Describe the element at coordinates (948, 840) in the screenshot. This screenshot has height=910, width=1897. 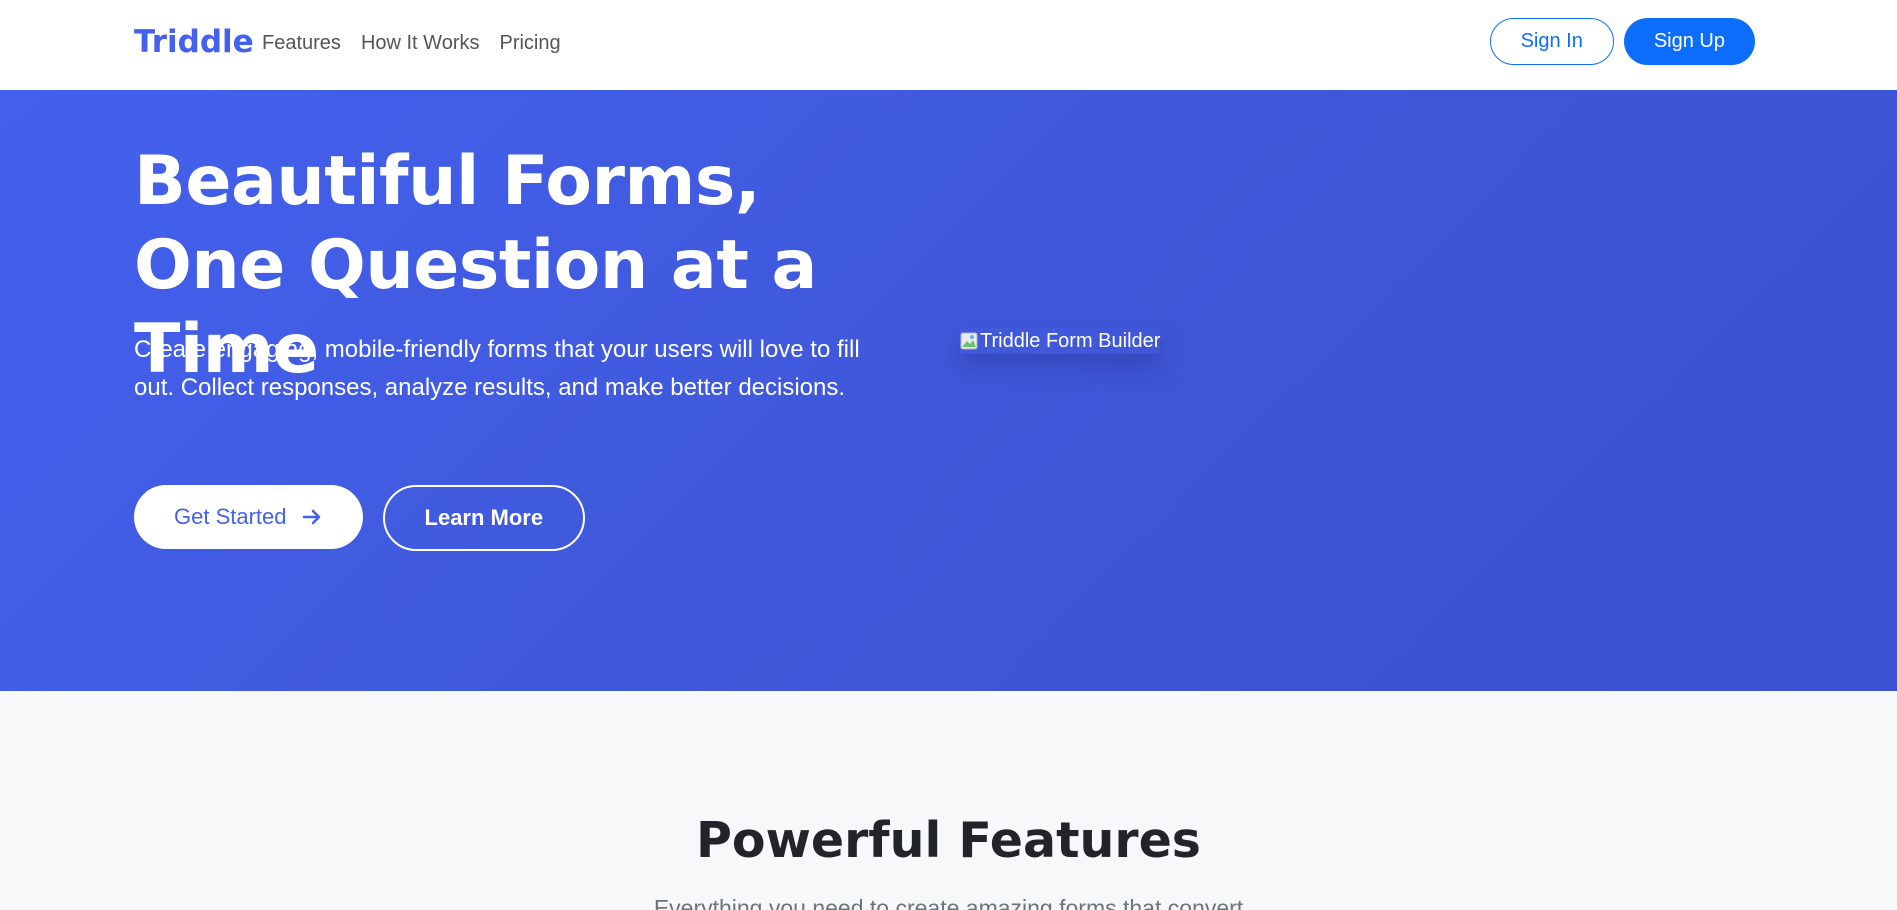
I see `features-title: Powerful Features` at that location.